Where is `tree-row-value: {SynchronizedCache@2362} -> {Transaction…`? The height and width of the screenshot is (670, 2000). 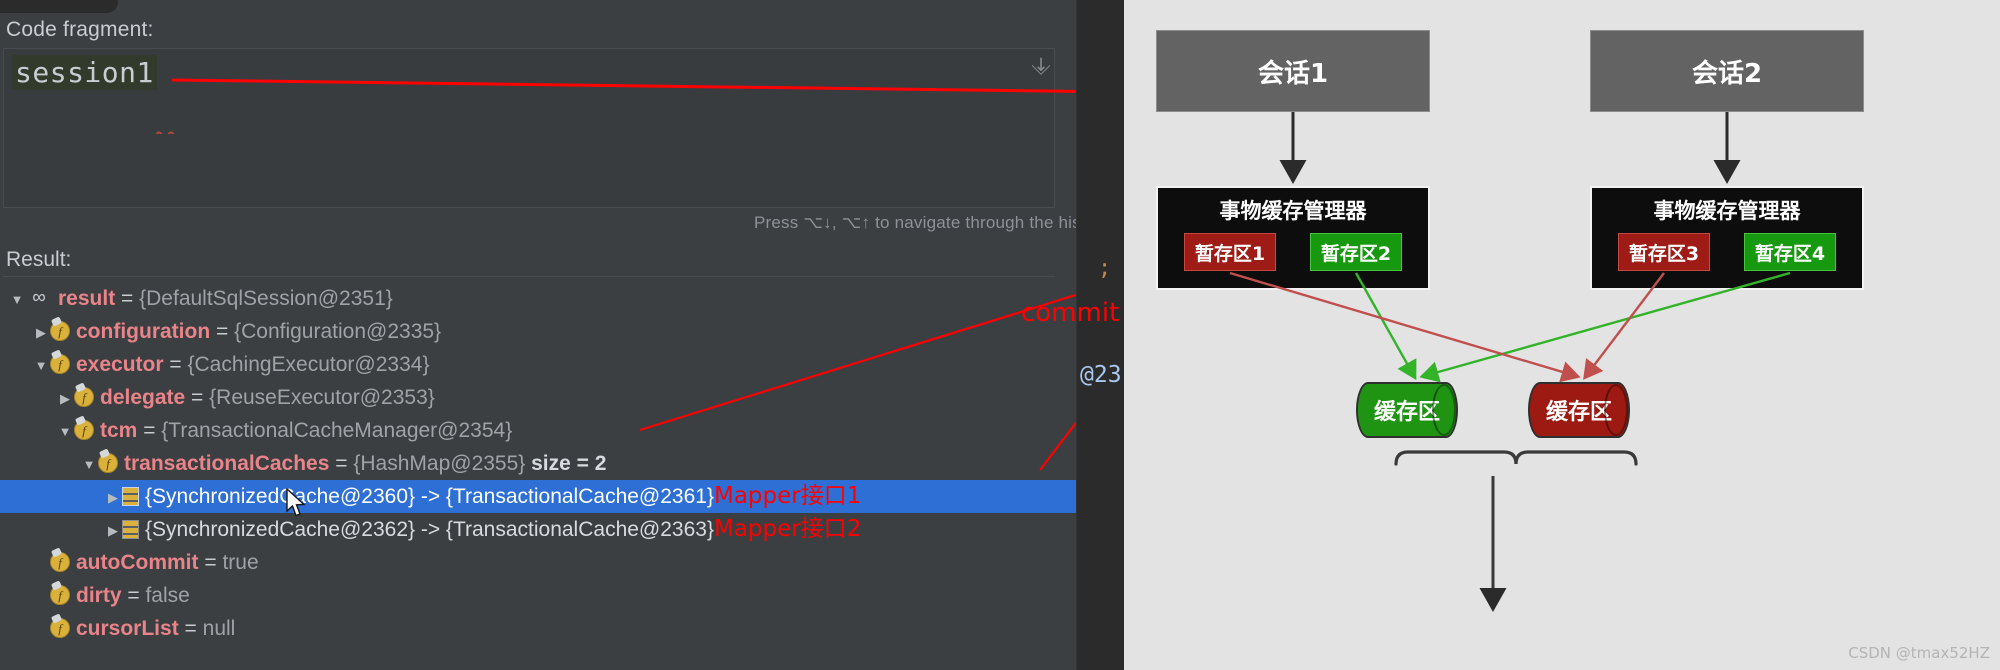
tree-row-value: {SynchronizedCache@2362} -> {Transaction… is located at coordinates (429, 529).